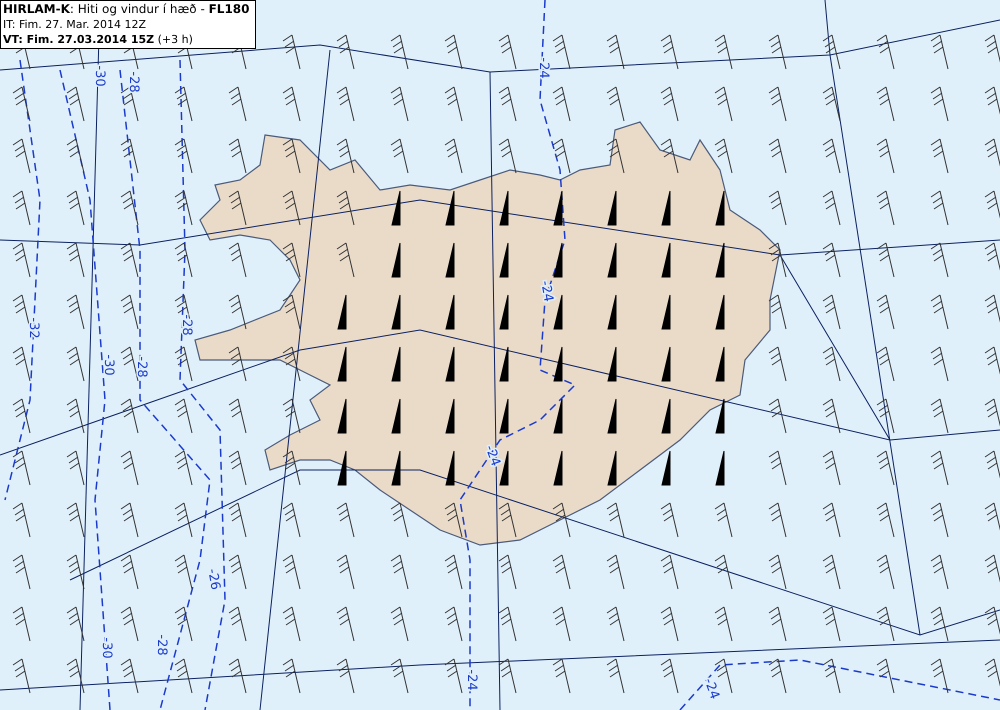 The image size is (1000, 710). Describe the element at coordinates (98, 39) in the screenshot. I see `title-line: VT: Fim. 27.03.2014 15Z (+3 h)` at that location.